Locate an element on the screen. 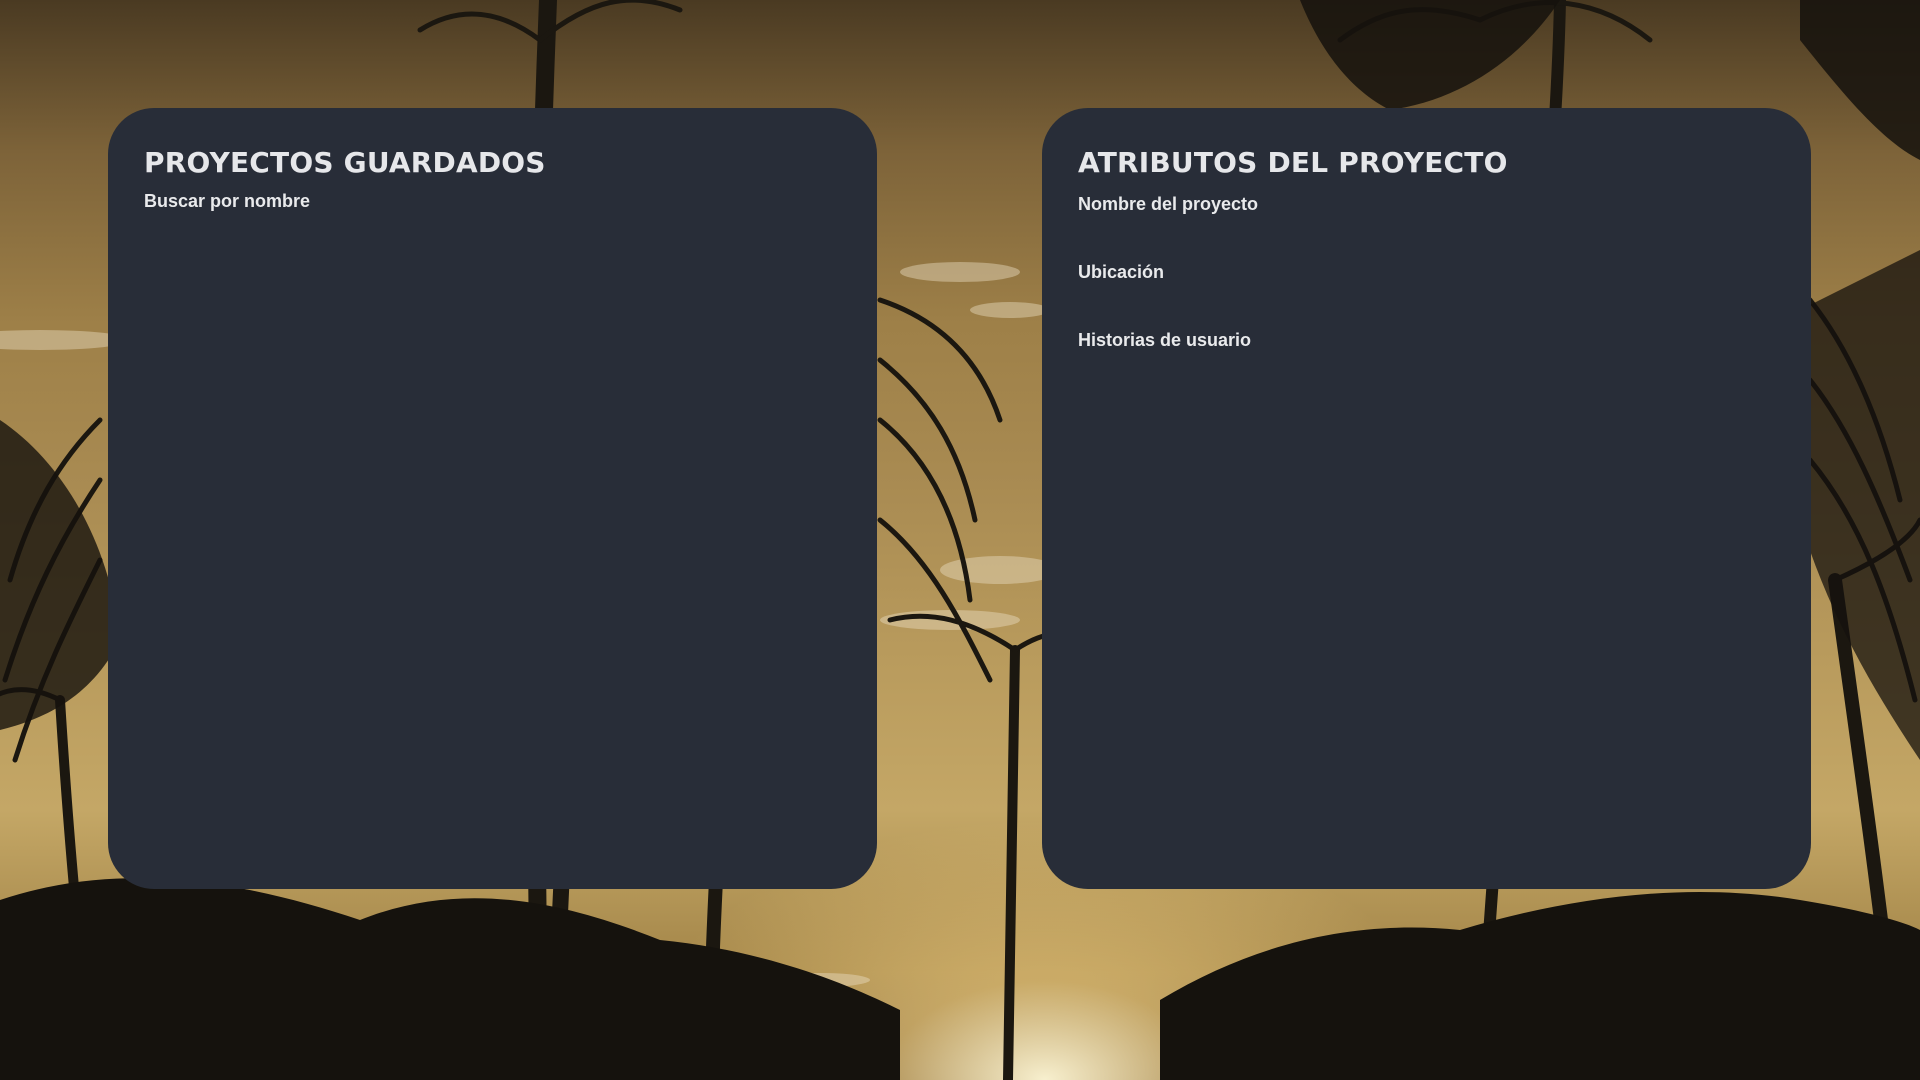 The height and width of the screenshot is (1080, 1920). project-attributes-title: ATRIBUTOS DEL PROYECTO is located at coordinates (1293, 162).